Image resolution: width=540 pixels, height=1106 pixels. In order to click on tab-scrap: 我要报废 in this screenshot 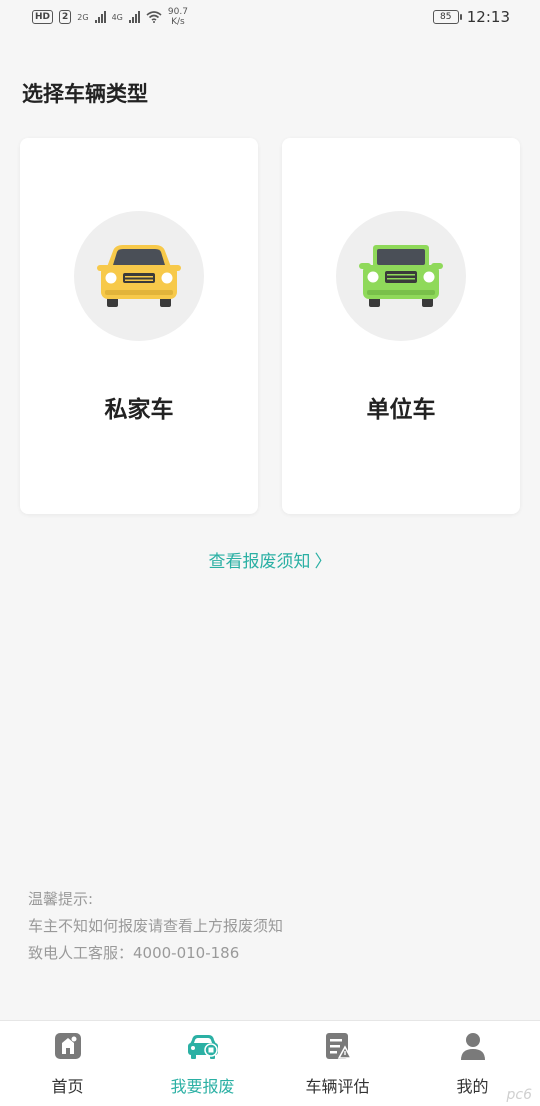, I will do `click(202, 1063)`.